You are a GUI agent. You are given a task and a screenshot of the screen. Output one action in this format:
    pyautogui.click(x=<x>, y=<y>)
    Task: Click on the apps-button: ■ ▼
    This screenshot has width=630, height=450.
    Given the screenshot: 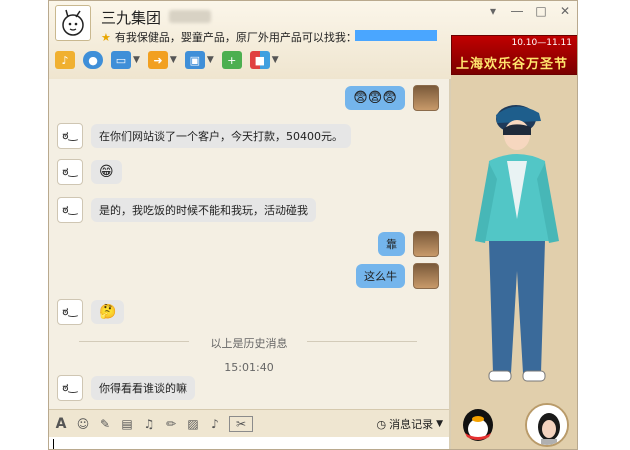 What is the action you would take?
    pyautogui.click(x=264, y=60)
    